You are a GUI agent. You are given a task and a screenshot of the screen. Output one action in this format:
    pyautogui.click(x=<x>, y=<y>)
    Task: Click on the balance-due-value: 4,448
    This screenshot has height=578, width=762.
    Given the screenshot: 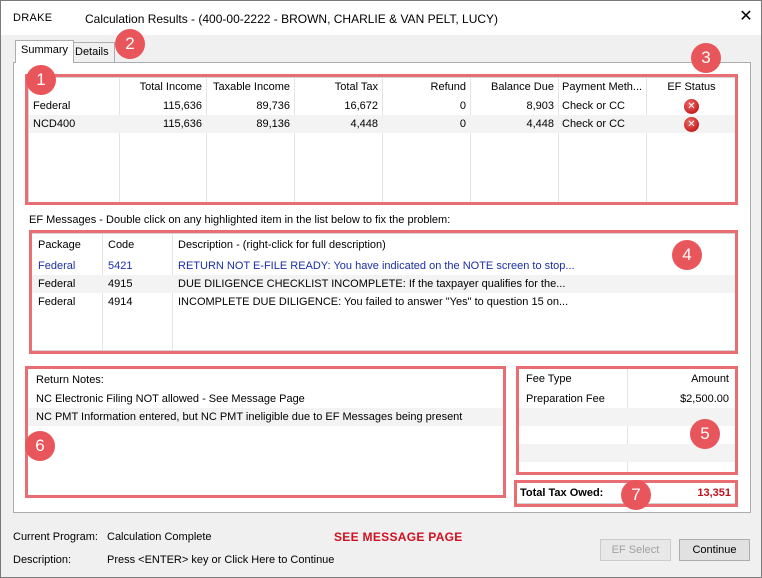 What is the action you would take?
    pyautogui.click(x=540, y=124)
    